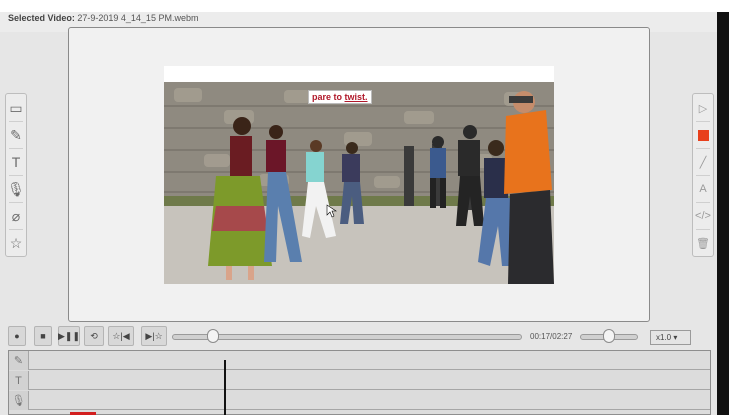  Describe the element at coordinates (212, 336) in the screenshot. I see `seek-handle` at that location.